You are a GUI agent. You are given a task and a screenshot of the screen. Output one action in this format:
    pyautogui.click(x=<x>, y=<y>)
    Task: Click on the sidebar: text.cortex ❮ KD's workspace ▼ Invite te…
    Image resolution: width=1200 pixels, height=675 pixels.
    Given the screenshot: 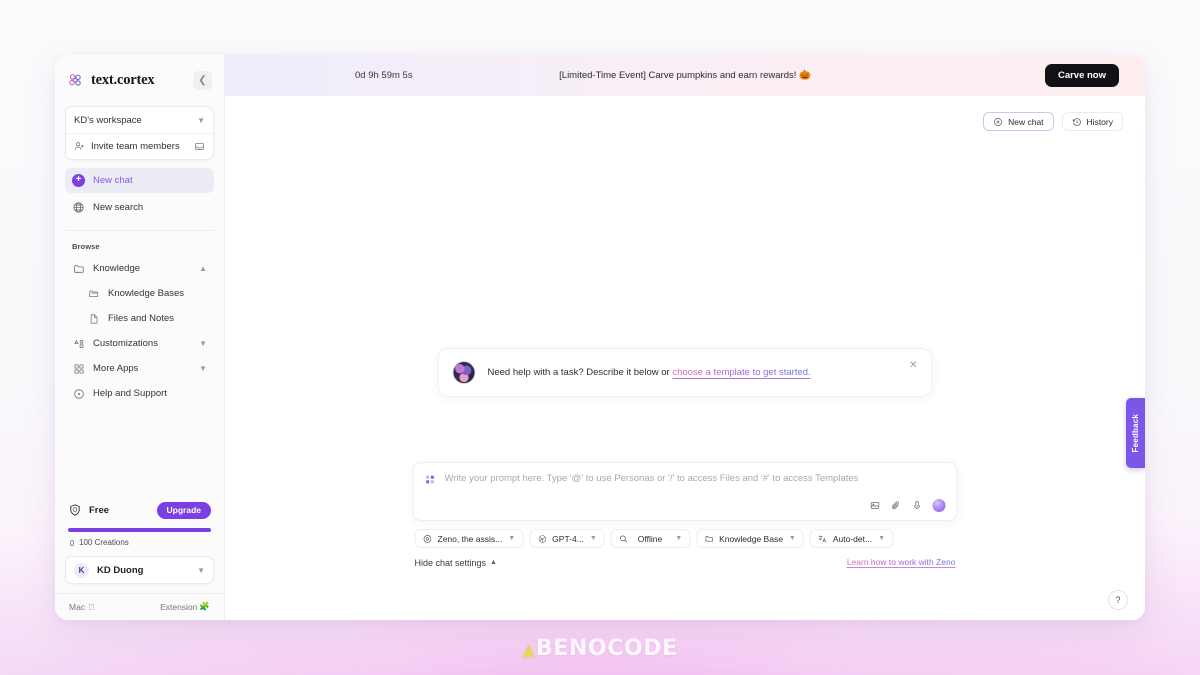 What is the action you would take?
    pyautogui.click(x=140, y=337)
    